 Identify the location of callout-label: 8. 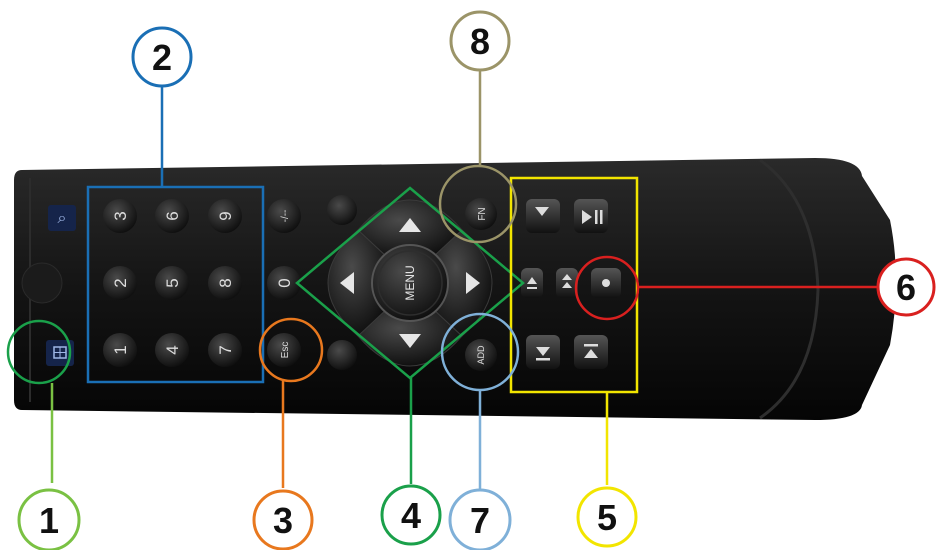
(480, 41).